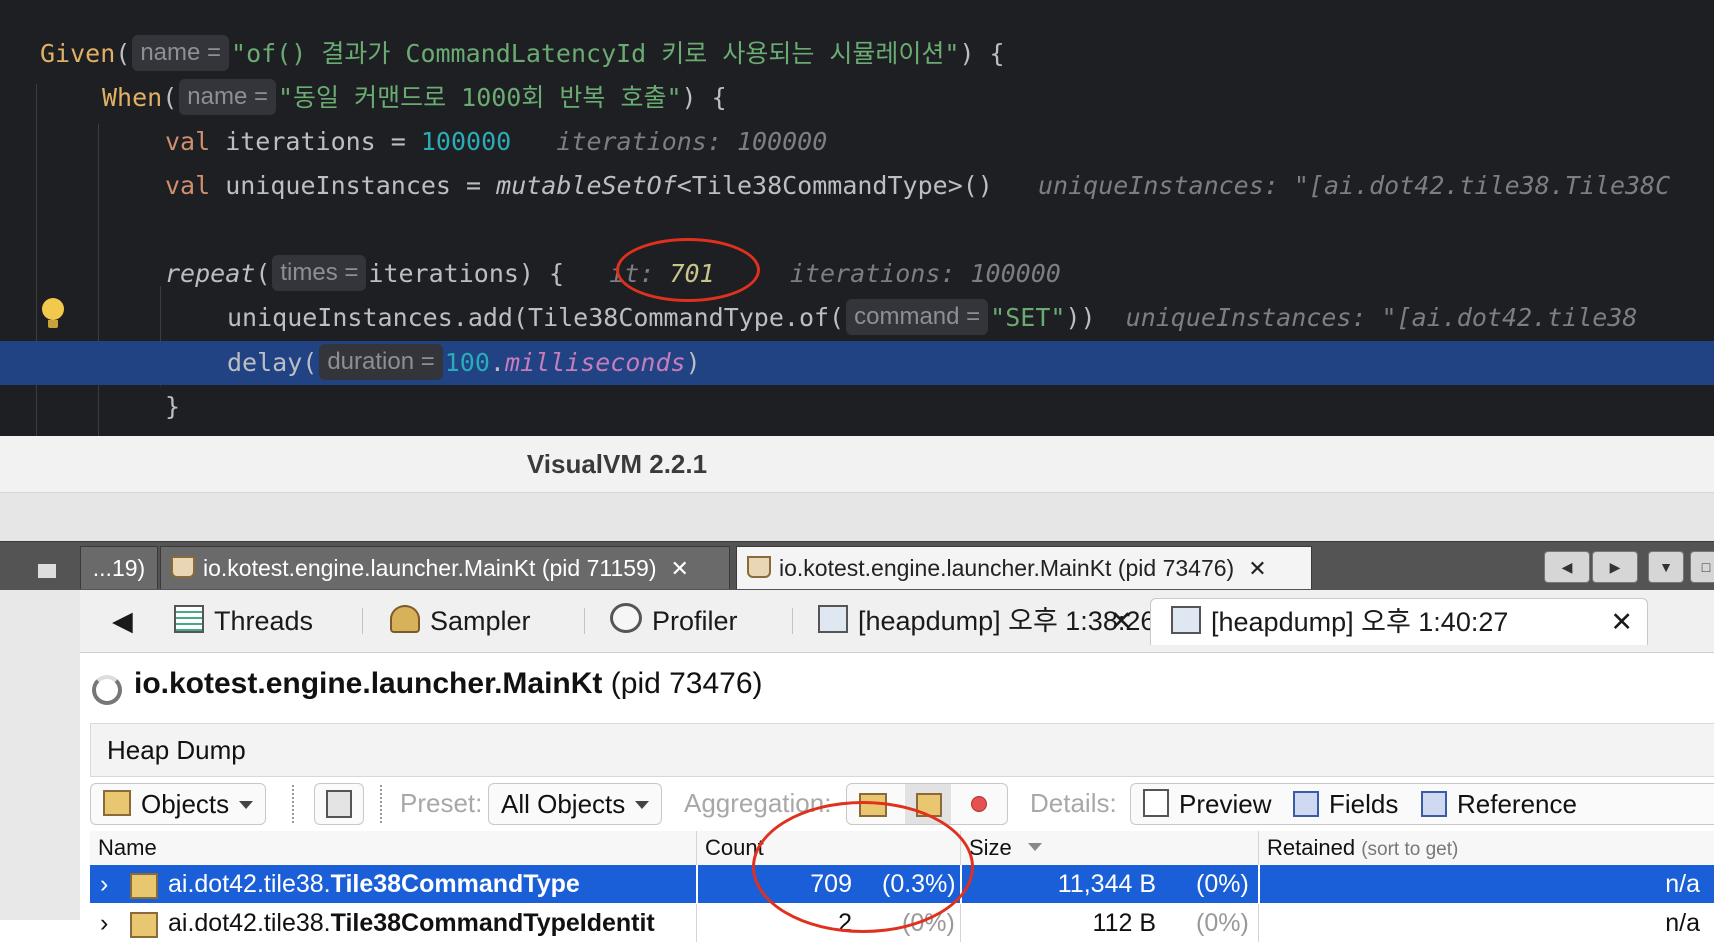 This screenshot has width=1714, height=942. Describe the element at coordinates (1345, 804) in the screenshot. I see `fields-toggle: Fields` at that location.